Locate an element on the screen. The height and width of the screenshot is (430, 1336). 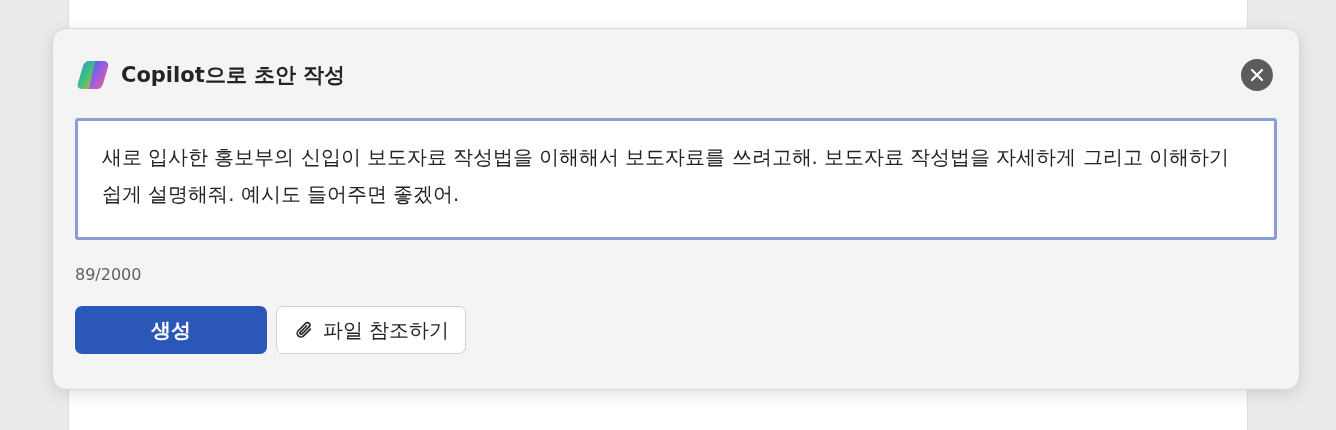
dialog-title: Copilot으로 초안 작성 is located at coordinates (234, 75).